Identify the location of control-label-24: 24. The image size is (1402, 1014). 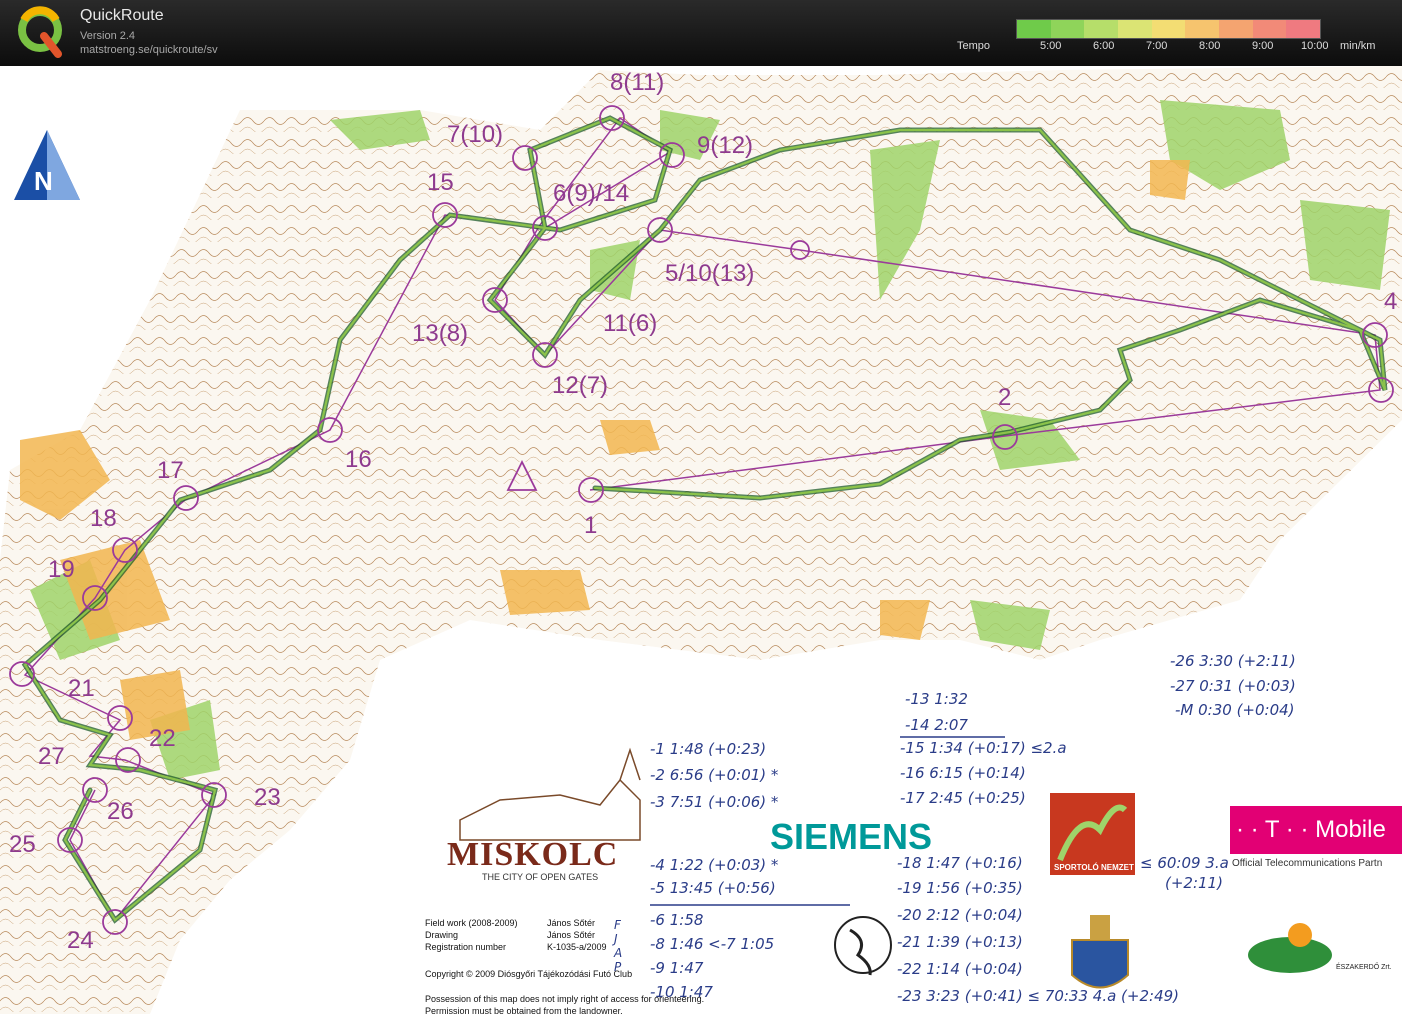
(80, 941).